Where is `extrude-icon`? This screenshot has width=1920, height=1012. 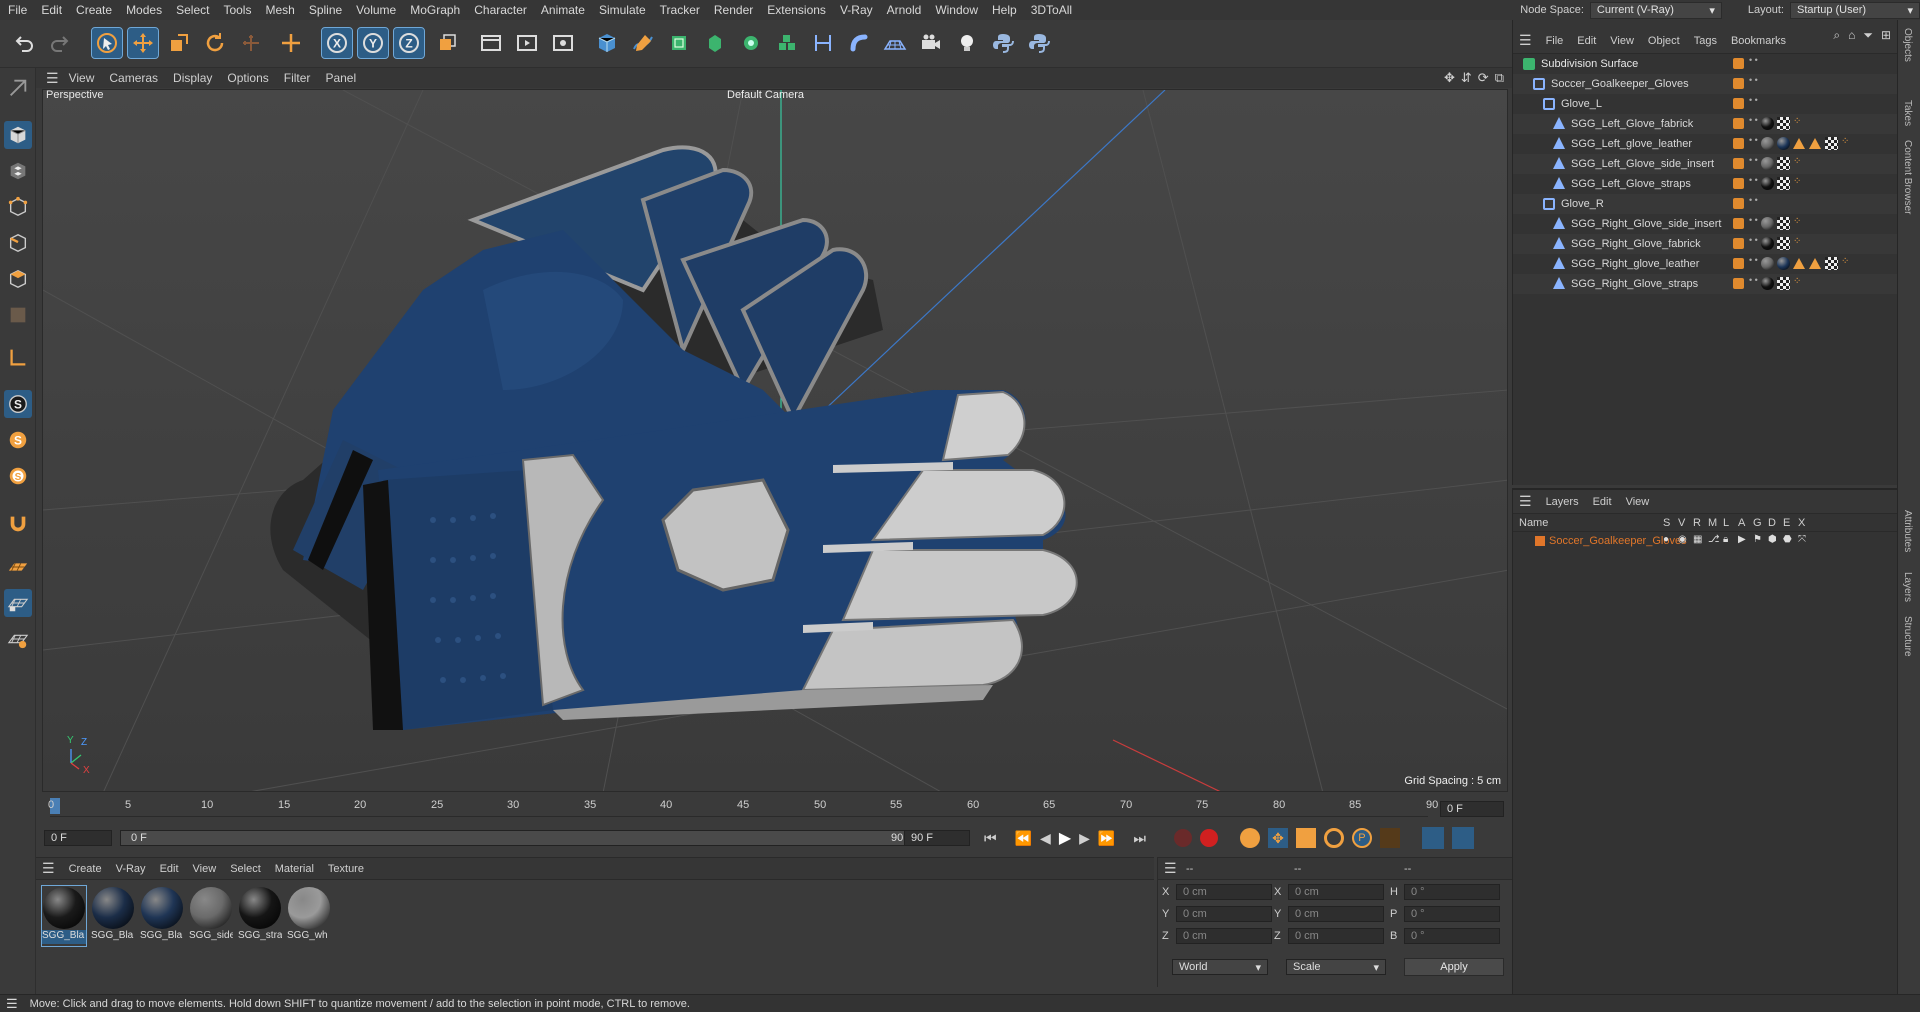 extrude-icon is located at coordinates (715, 43).